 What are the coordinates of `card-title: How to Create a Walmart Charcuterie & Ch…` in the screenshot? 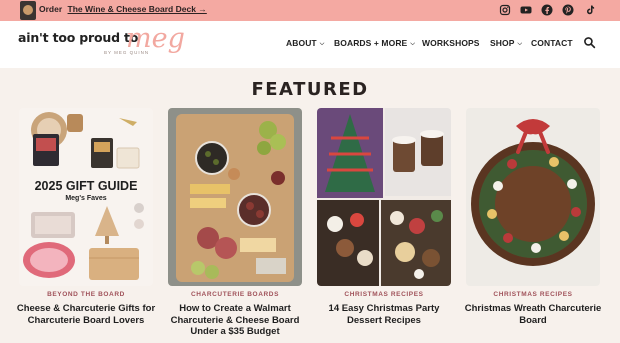 It's located at (235, 320).